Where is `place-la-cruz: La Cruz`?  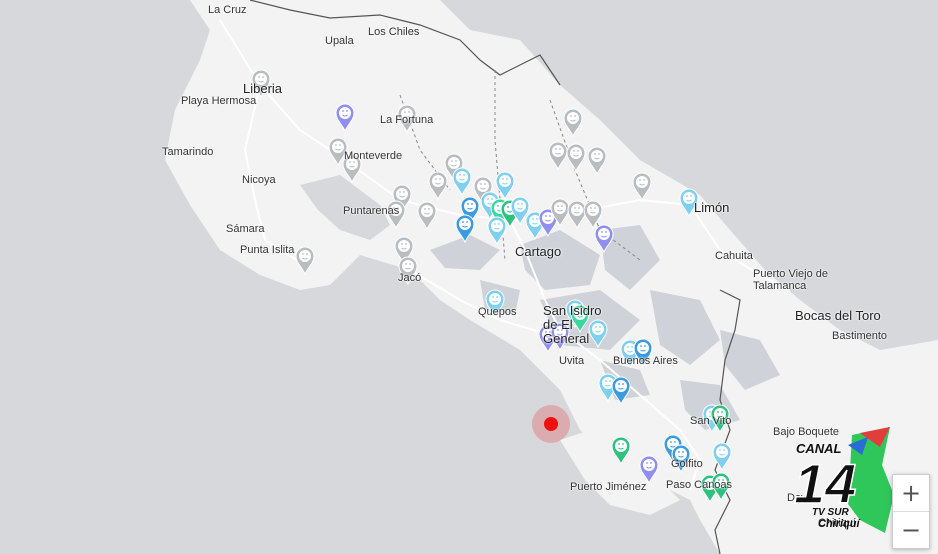
place-la-cruz: La Cruz is located at coordinates (227, 10).